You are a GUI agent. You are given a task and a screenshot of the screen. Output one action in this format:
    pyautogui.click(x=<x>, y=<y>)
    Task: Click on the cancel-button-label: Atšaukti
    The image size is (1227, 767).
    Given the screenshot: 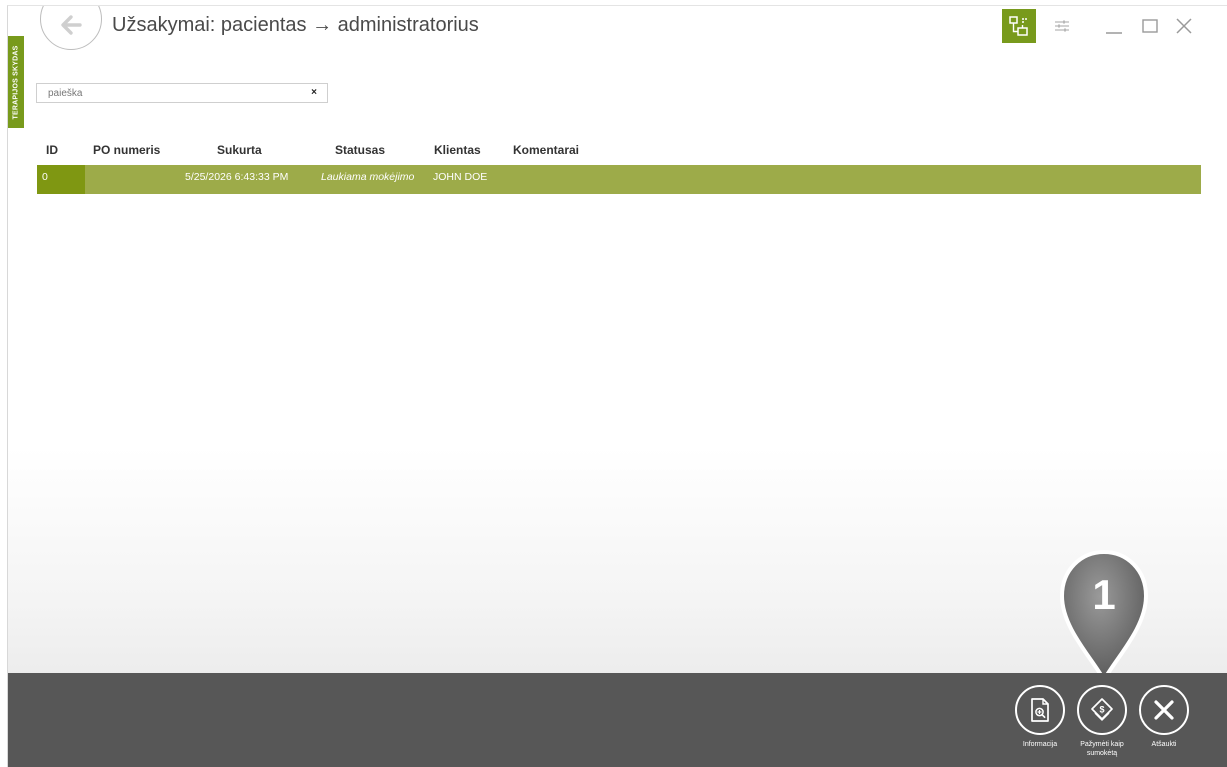 What is the action you would take?
    pyautogui.click(x=1164, y=744)
    